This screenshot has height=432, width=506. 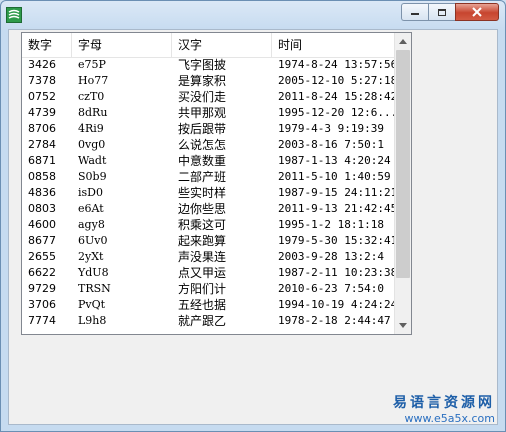 I want to click on cell-chinese: 点又甲运, so click(x=202, y=273).